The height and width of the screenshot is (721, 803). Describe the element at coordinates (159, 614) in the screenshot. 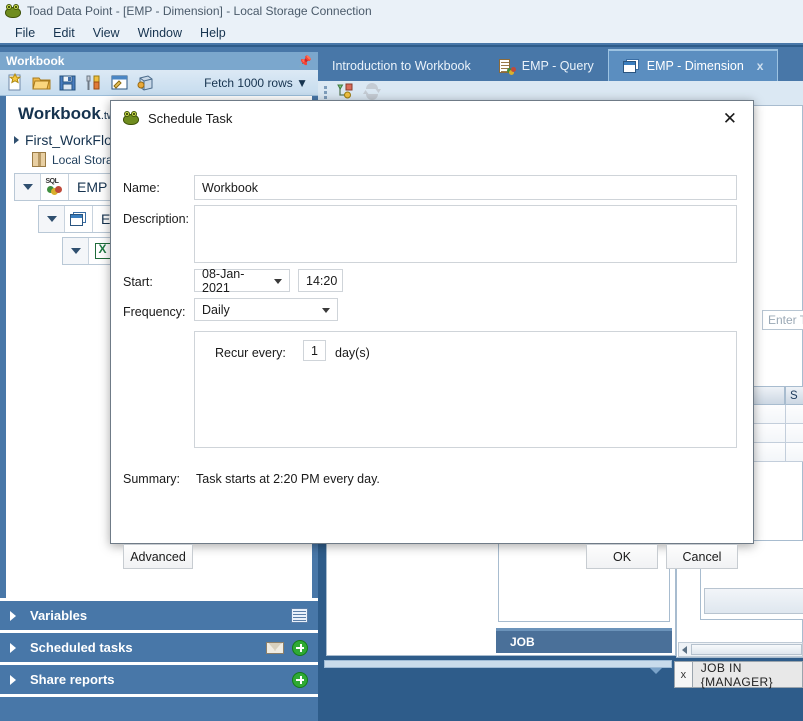

I see `section-variables: Variables` at that location.